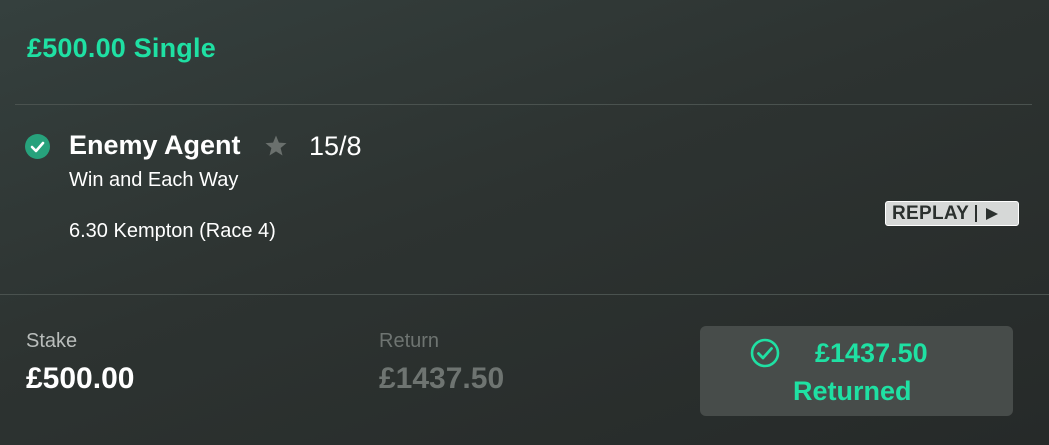 The image size is (1049, 445). Describe the element at coordinates (80, 378) in the screenshot. I see `stake-value: £500.00` at that location.